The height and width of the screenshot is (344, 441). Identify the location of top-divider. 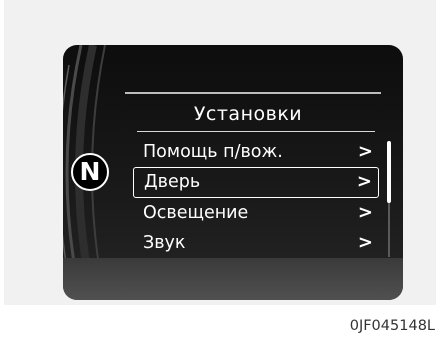
(253, 93).